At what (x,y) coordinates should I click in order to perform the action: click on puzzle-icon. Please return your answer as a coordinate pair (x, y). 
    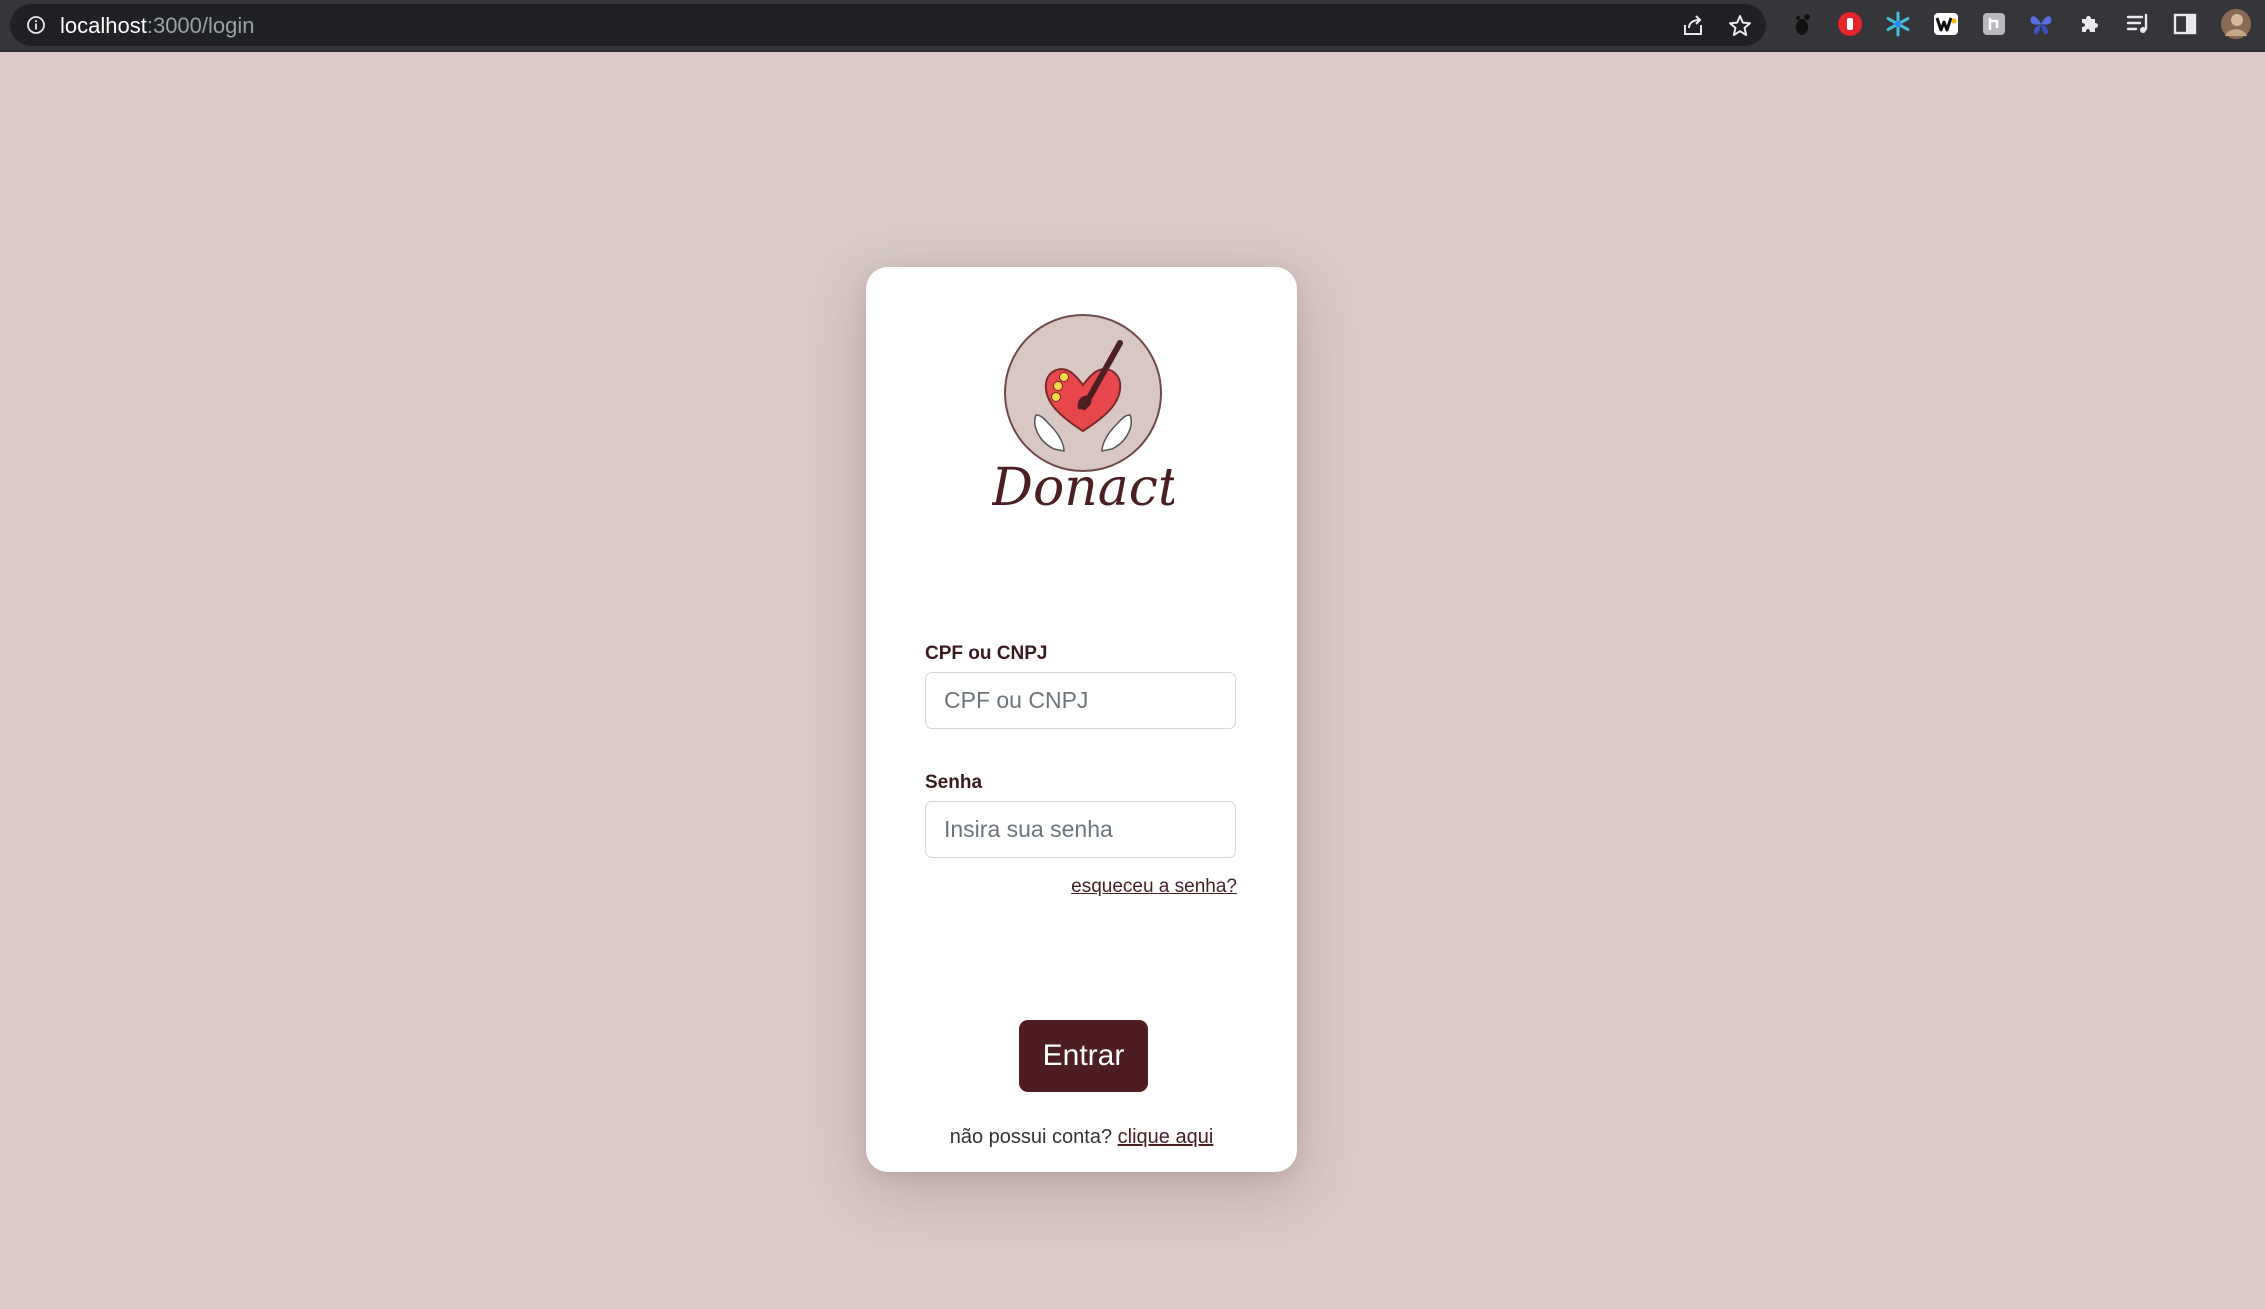
    Looking at the image, I should click on (2090, 24).